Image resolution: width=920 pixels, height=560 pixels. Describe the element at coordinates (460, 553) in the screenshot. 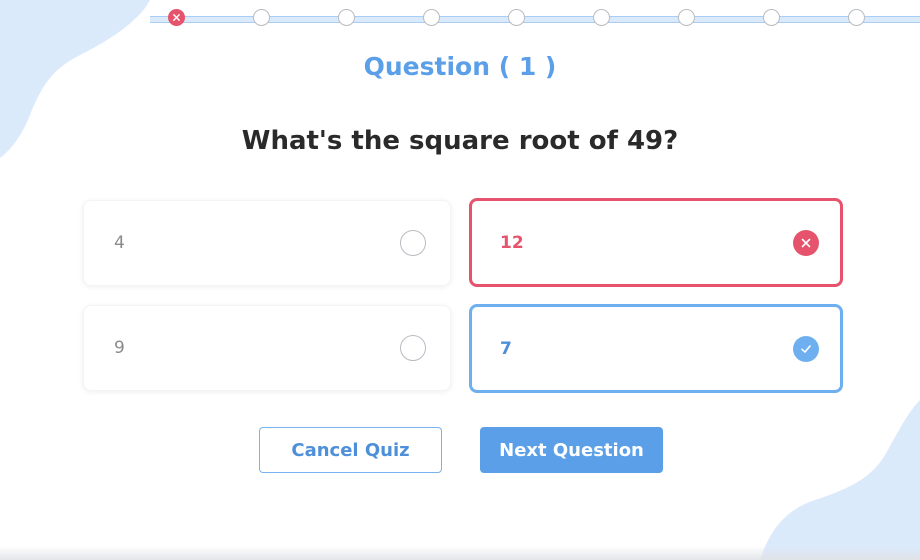

I see `bottom-edge-shadow` at that location.